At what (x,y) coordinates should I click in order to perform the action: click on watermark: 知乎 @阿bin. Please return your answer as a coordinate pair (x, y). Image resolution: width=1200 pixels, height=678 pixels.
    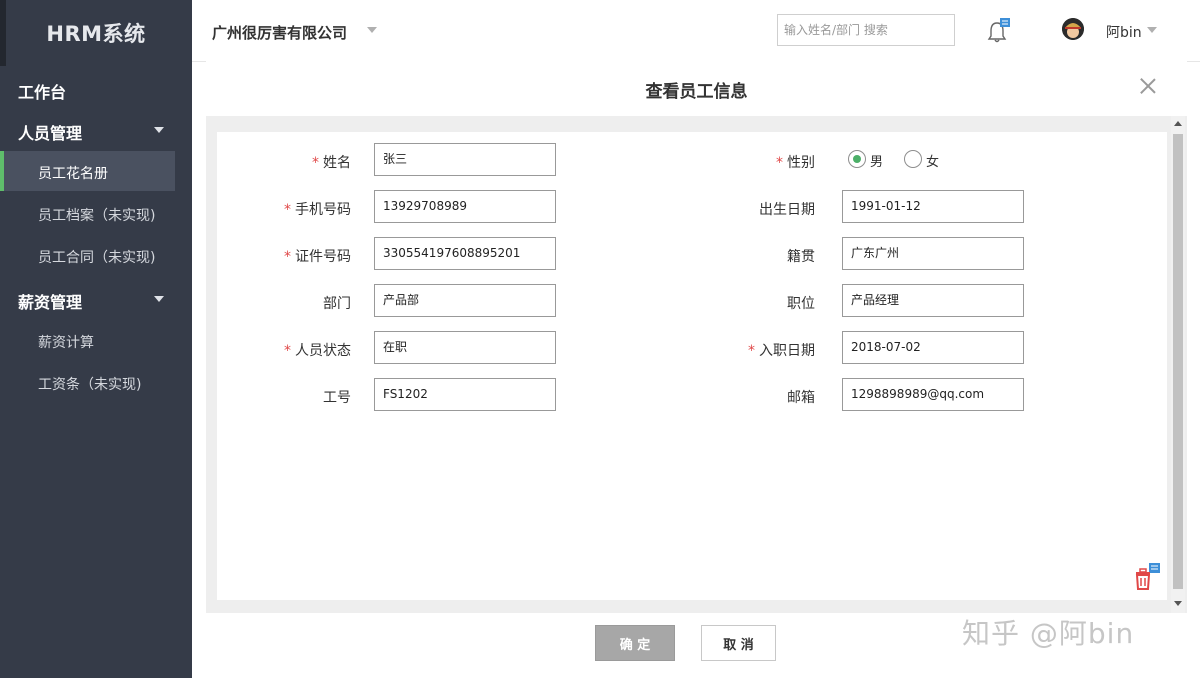
    Looking at the image, I should click on (1048, 633).